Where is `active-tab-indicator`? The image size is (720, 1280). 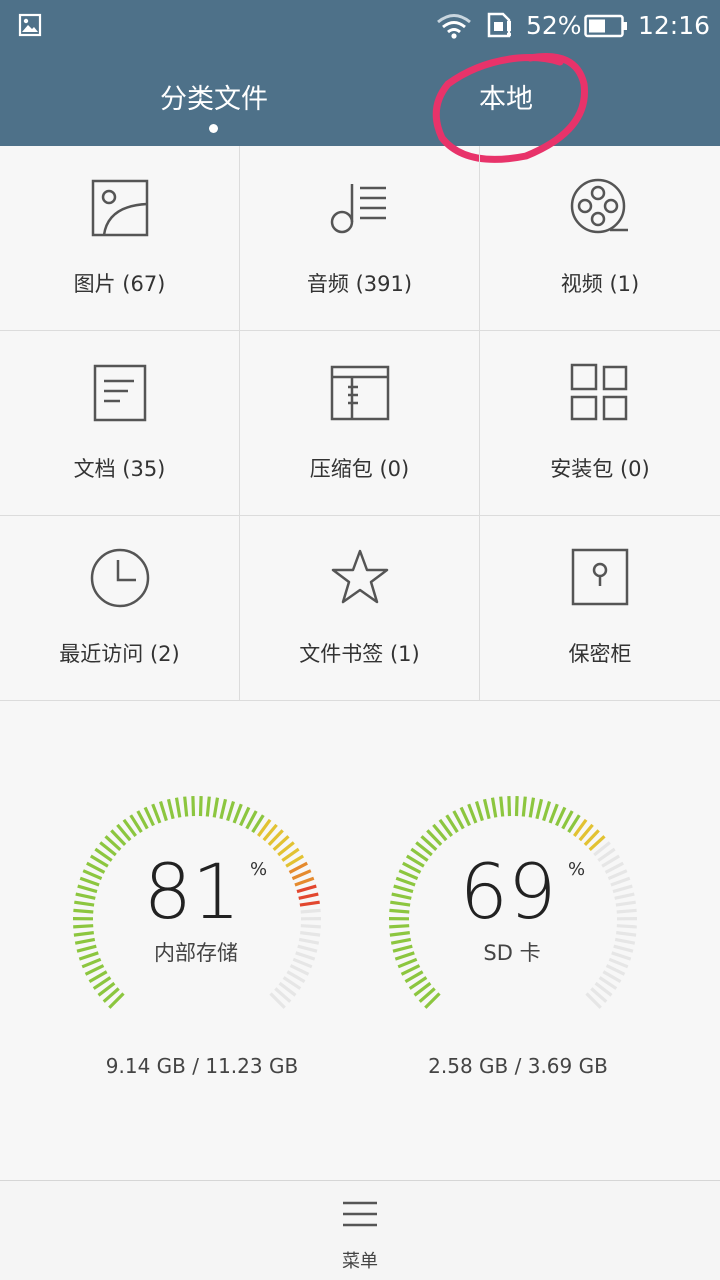
active-tab-indicator is located at coordinates (213, 128).